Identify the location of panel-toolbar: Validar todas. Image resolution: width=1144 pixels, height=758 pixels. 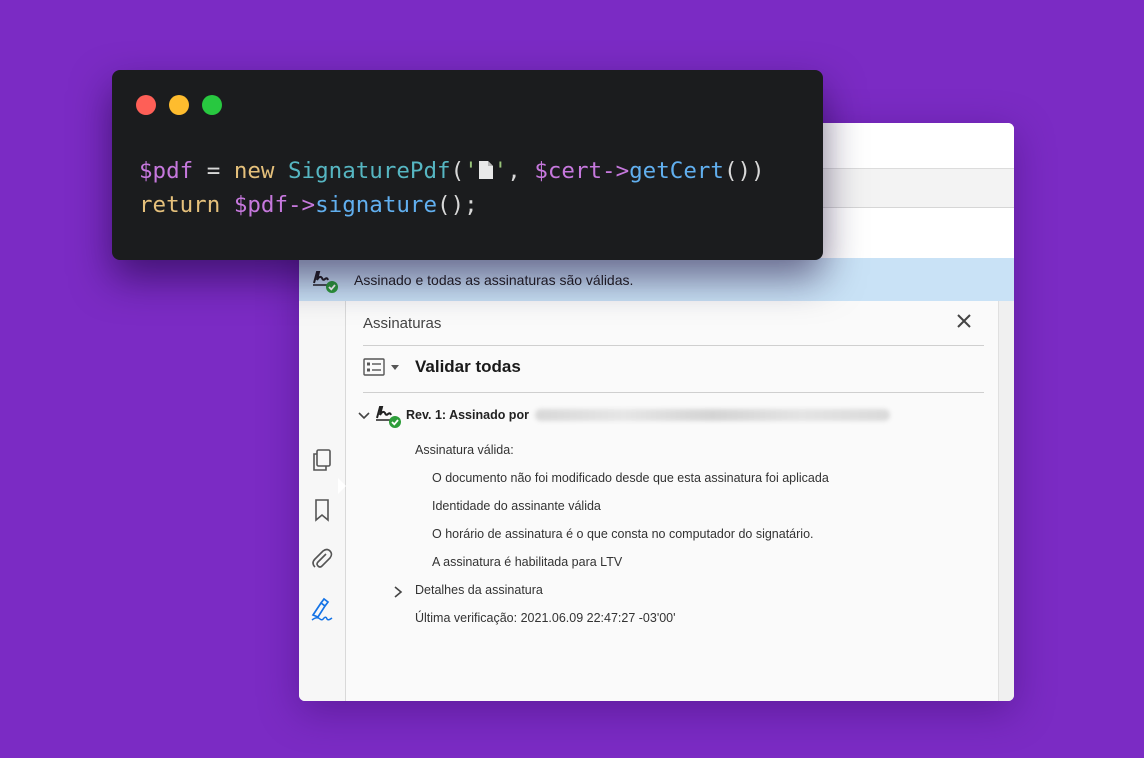
(442, 367).